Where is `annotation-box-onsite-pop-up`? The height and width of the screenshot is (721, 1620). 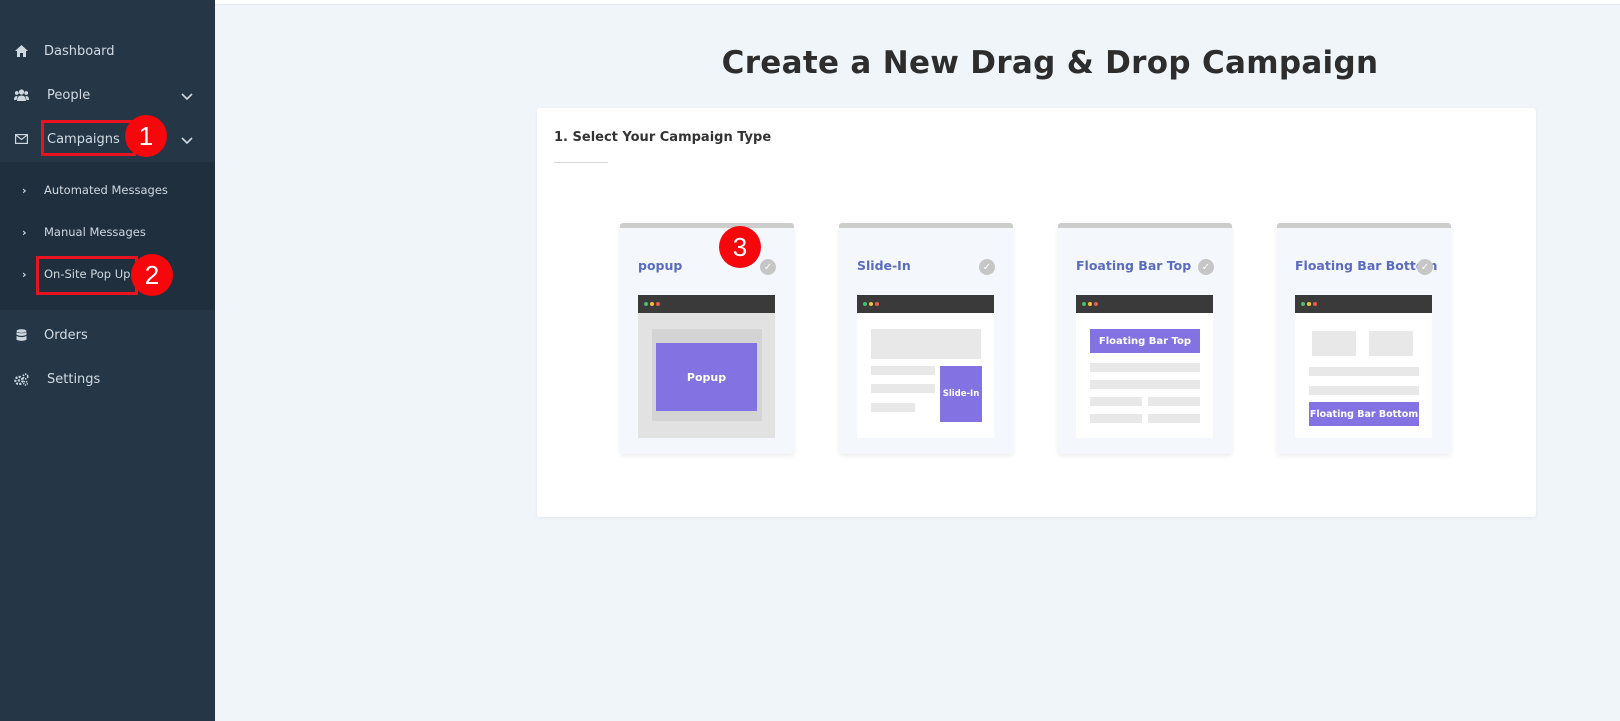
annotation-box-onsite-pop-up is located at coordinates (87, 275).